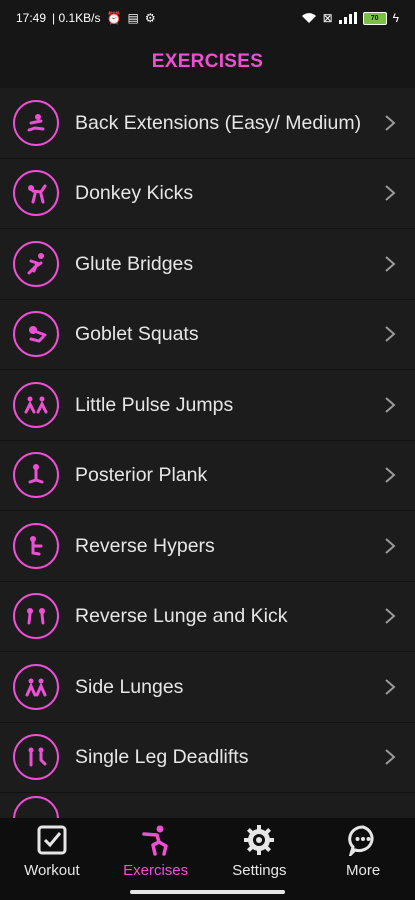 This screenshot has height=900, width=415. What do you see at coordinates (363, 870) in the screenshot?
I see `nav-more-label: More` at bounding box center [363, 870].